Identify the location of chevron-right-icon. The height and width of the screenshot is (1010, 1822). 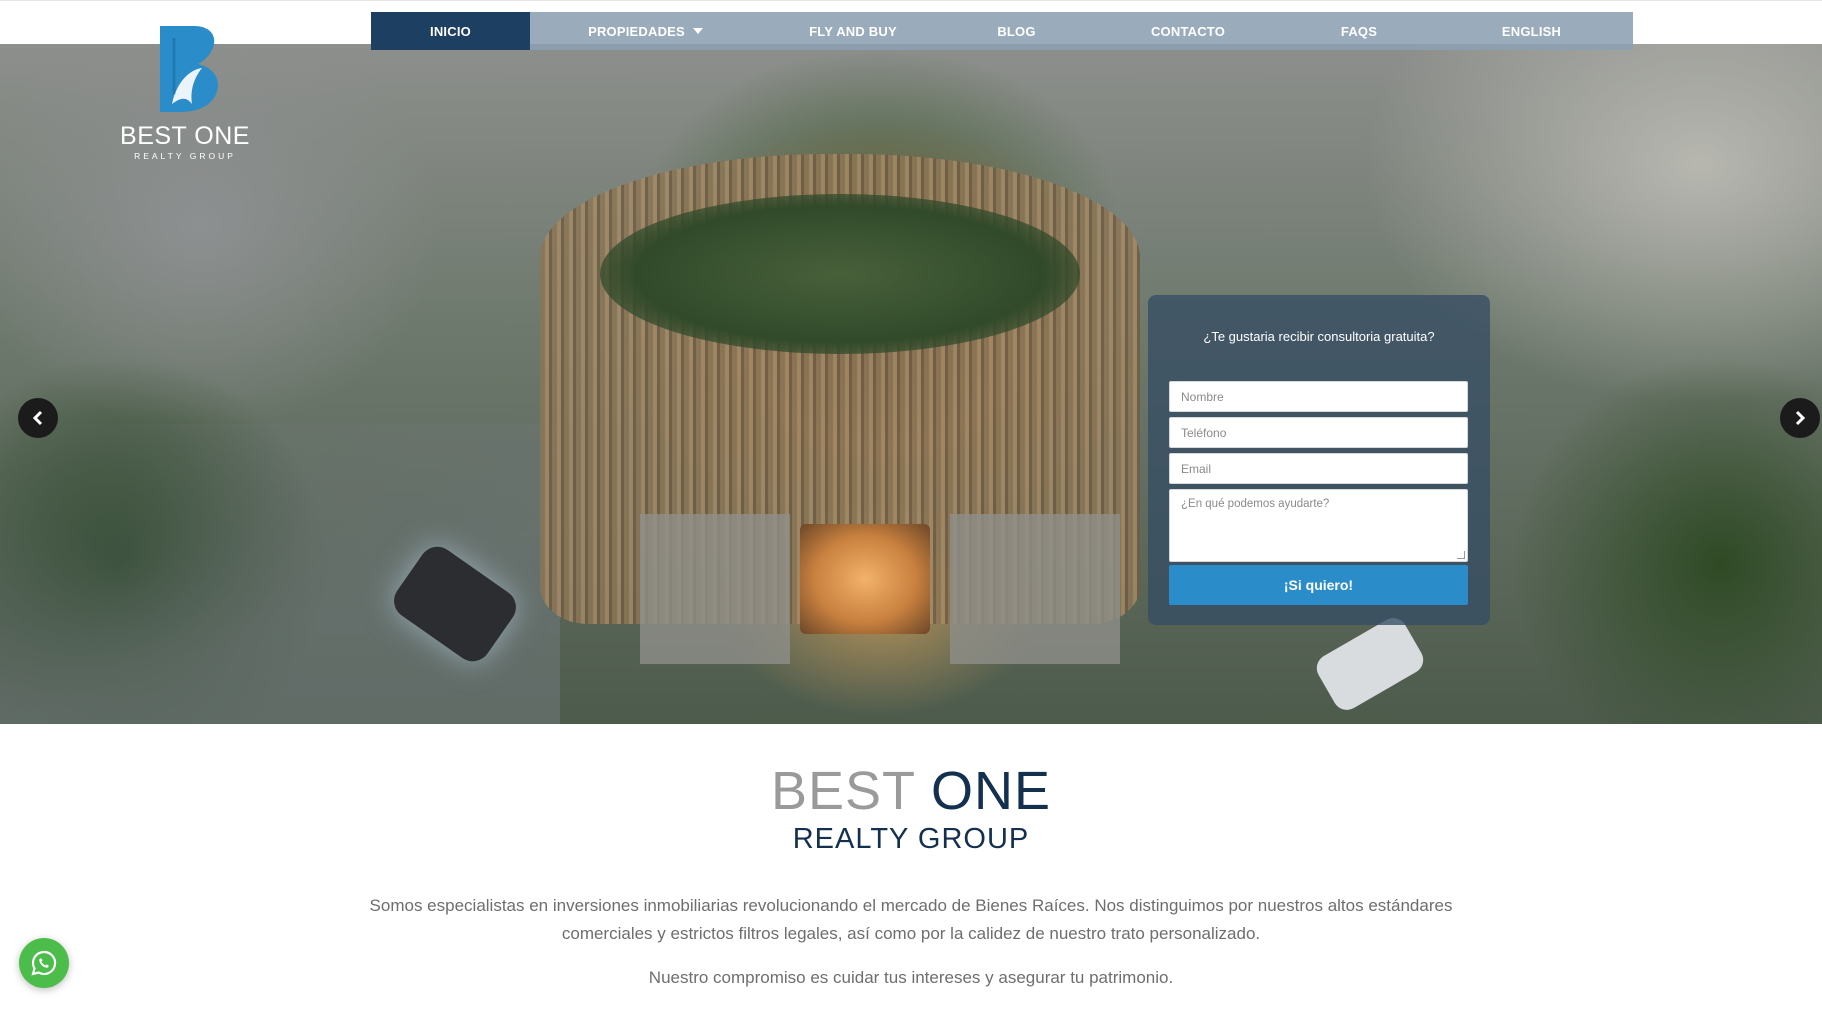
(1800, 418).